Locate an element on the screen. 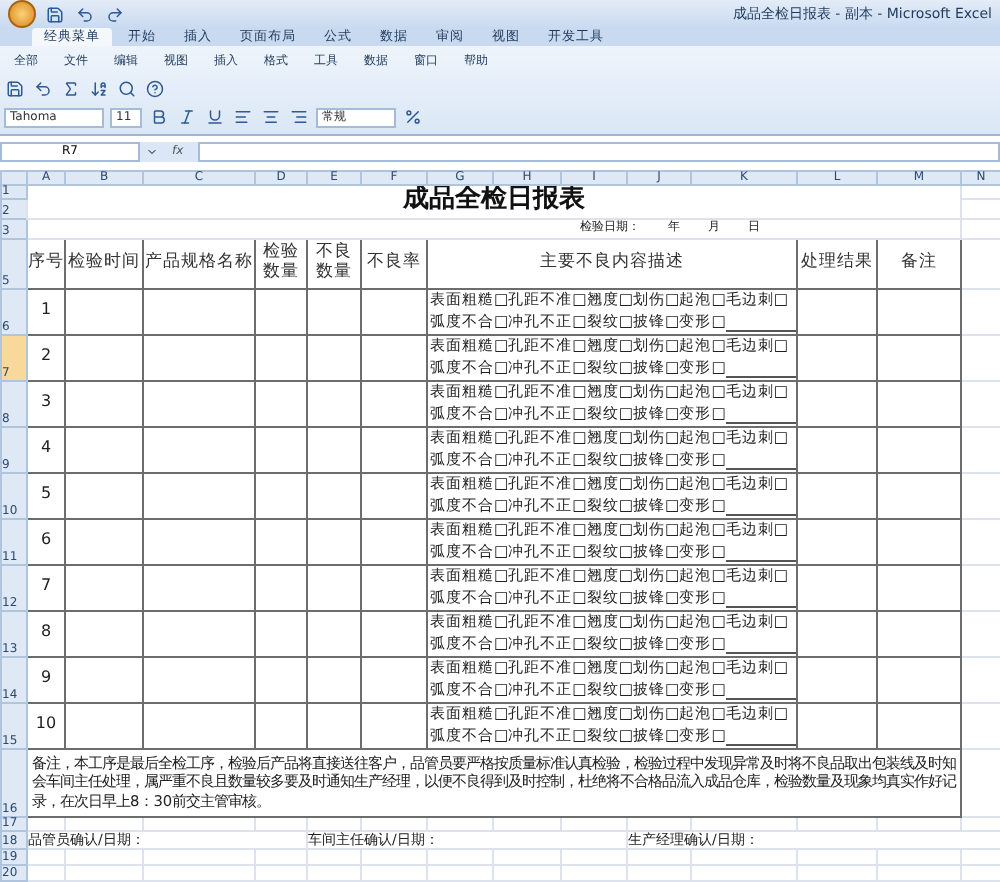 The height and width of the screenshot is (882, 1000). column-heading: 检验时间 is located at coordinates (104, 261).